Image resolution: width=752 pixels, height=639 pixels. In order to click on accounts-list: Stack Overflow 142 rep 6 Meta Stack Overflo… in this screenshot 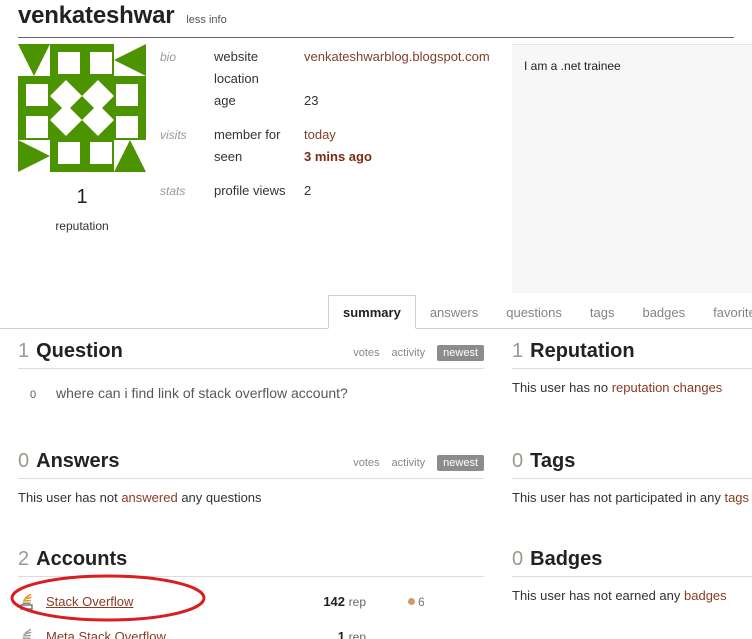, I will do `click(251, 615)`.